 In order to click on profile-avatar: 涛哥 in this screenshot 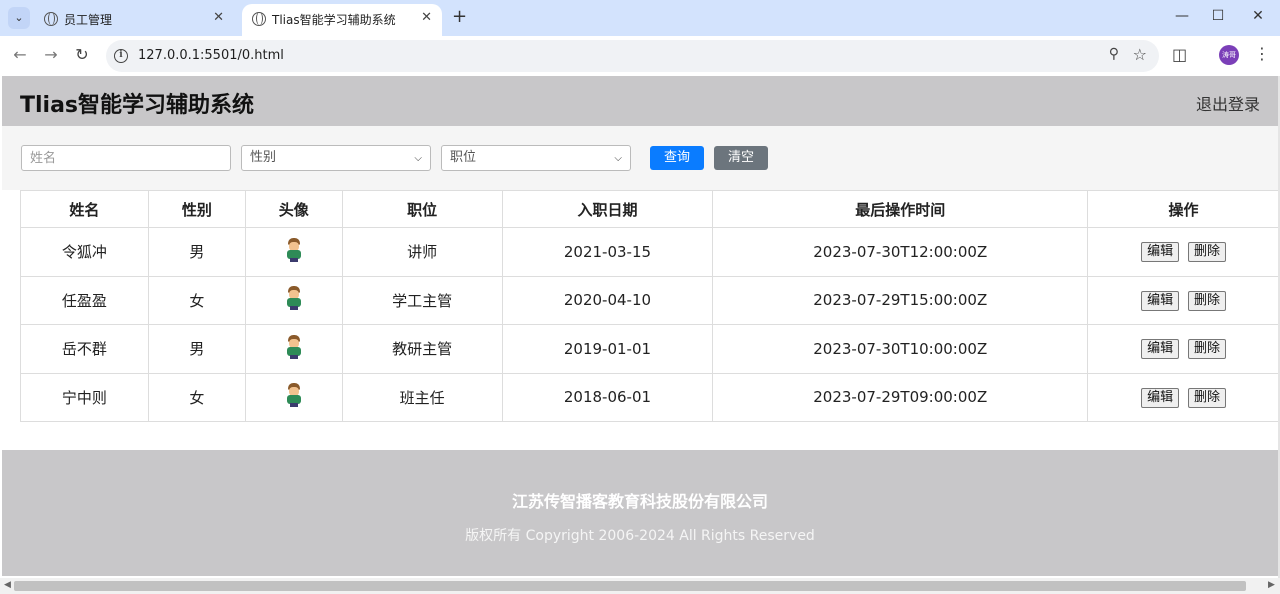, I will do `click(1229, 55)`.